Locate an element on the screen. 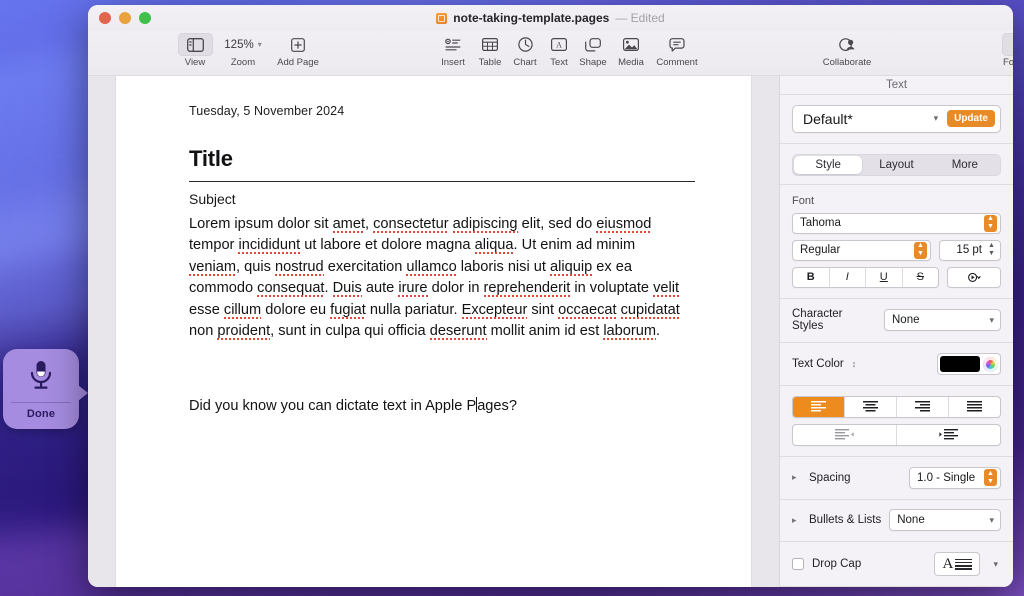  paragraph-text: nulla pariatur. is located at coordinates (413, 309).